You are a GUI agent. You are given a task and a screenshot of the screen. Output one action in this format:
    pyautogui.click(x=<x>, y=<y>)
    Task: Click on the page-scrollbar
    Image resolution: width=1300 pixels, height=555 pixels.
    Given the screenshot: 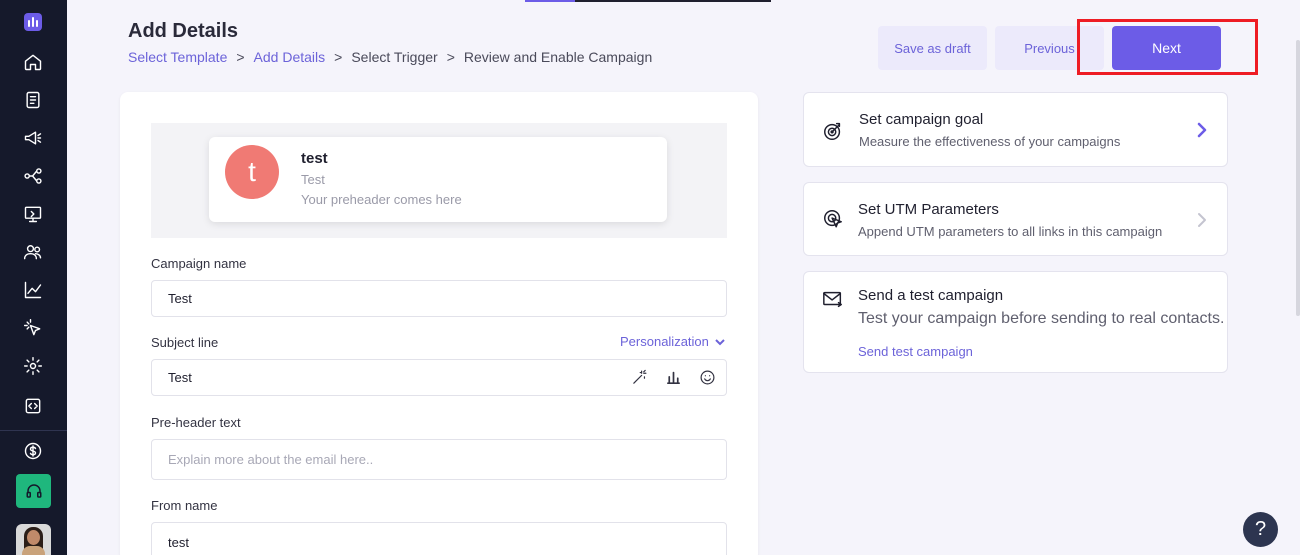 What is the action you would take?
    pyautogui.click(x=1298, y=178)
    